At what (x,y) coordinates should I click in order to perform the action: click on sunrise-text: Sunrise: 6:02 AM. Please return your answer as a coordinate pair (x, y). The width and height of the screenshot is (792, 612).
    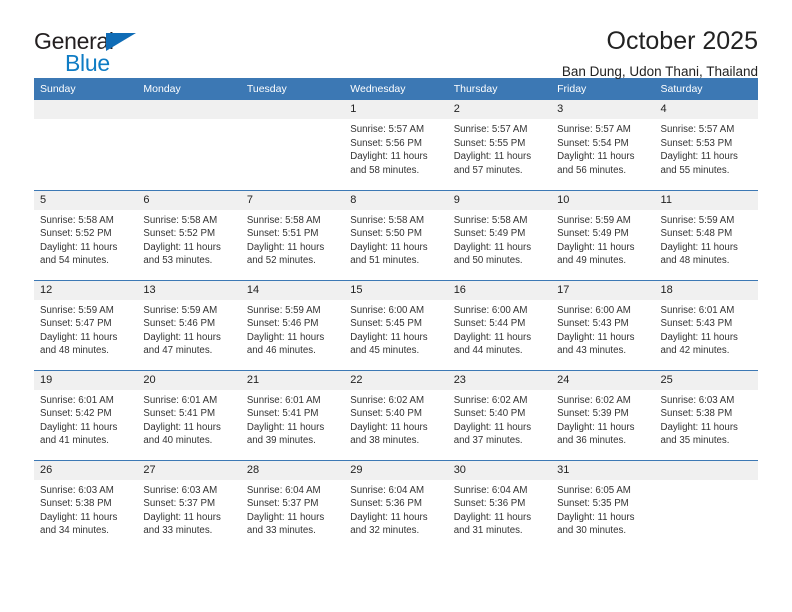
    Looking at the image, I should click on (490, 400).